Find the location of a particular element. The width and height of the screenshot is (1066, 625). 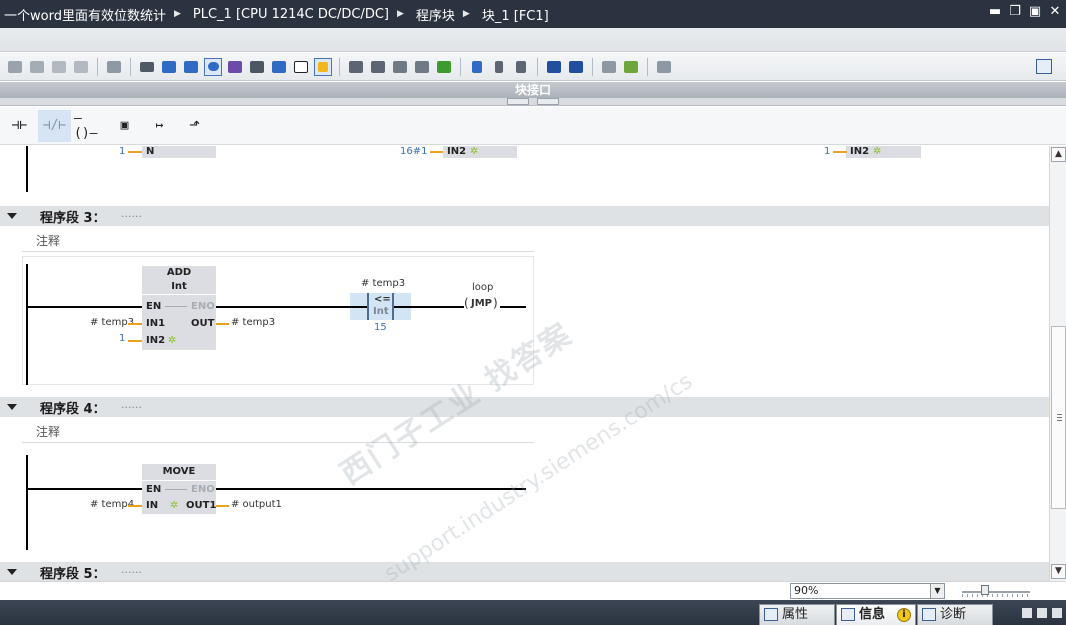

call-icon is located at coordinates (477, 67).